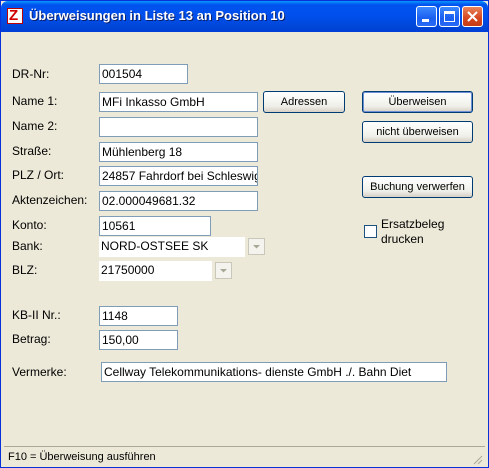 The image size is (489, 468). What do you see at coordinates (31, 339) in the screenshot?
I see `betrag-label: Betrag:` at bounding box center [31, 339].